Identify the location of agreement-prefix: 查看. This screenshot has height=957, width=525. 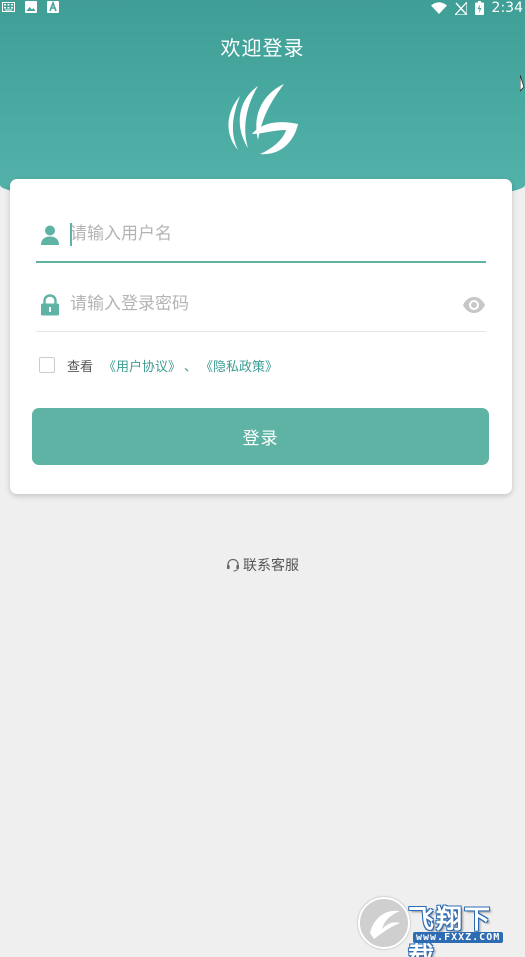
(80, 367).